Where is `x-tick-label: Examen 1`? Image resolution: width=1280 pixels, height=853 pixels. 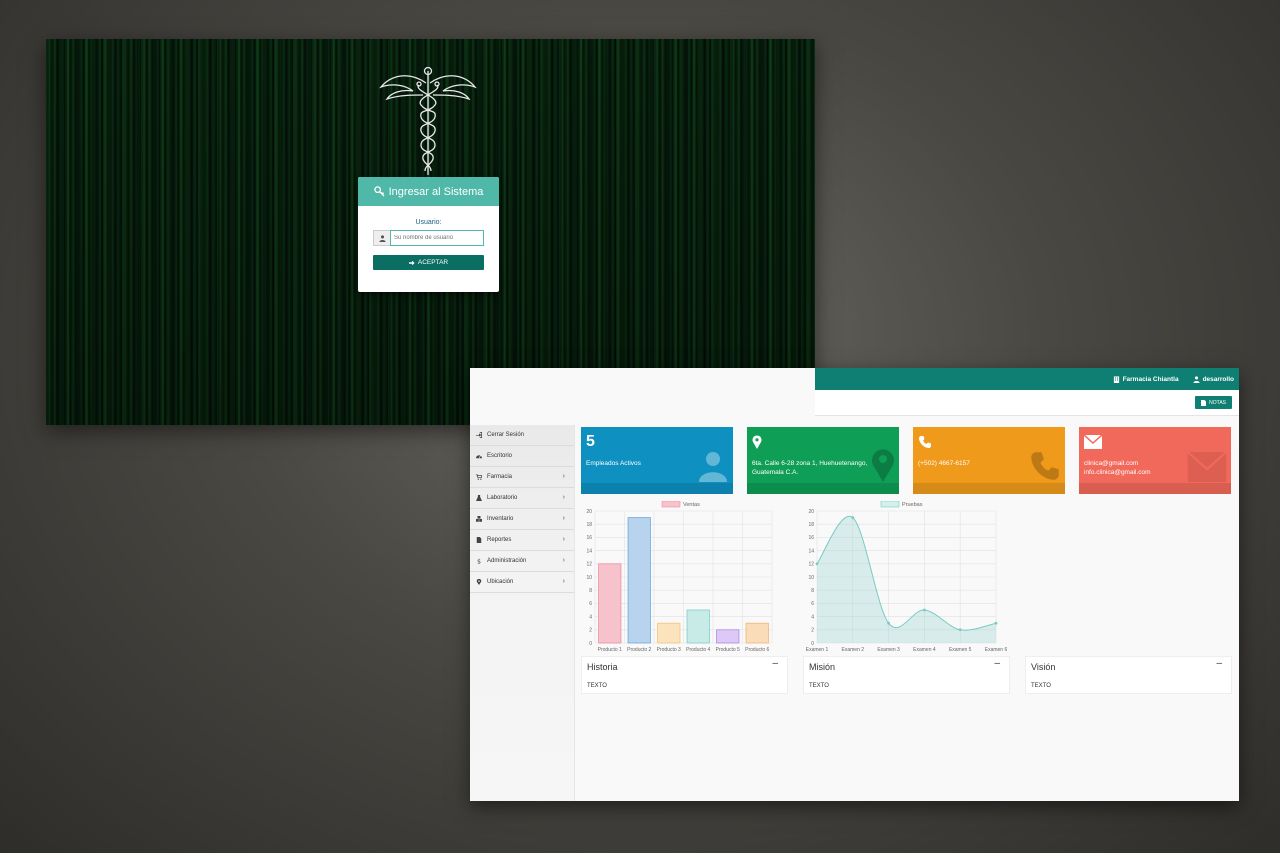 x-tick-label: Examen 1 is located at coordinates (817, 650).